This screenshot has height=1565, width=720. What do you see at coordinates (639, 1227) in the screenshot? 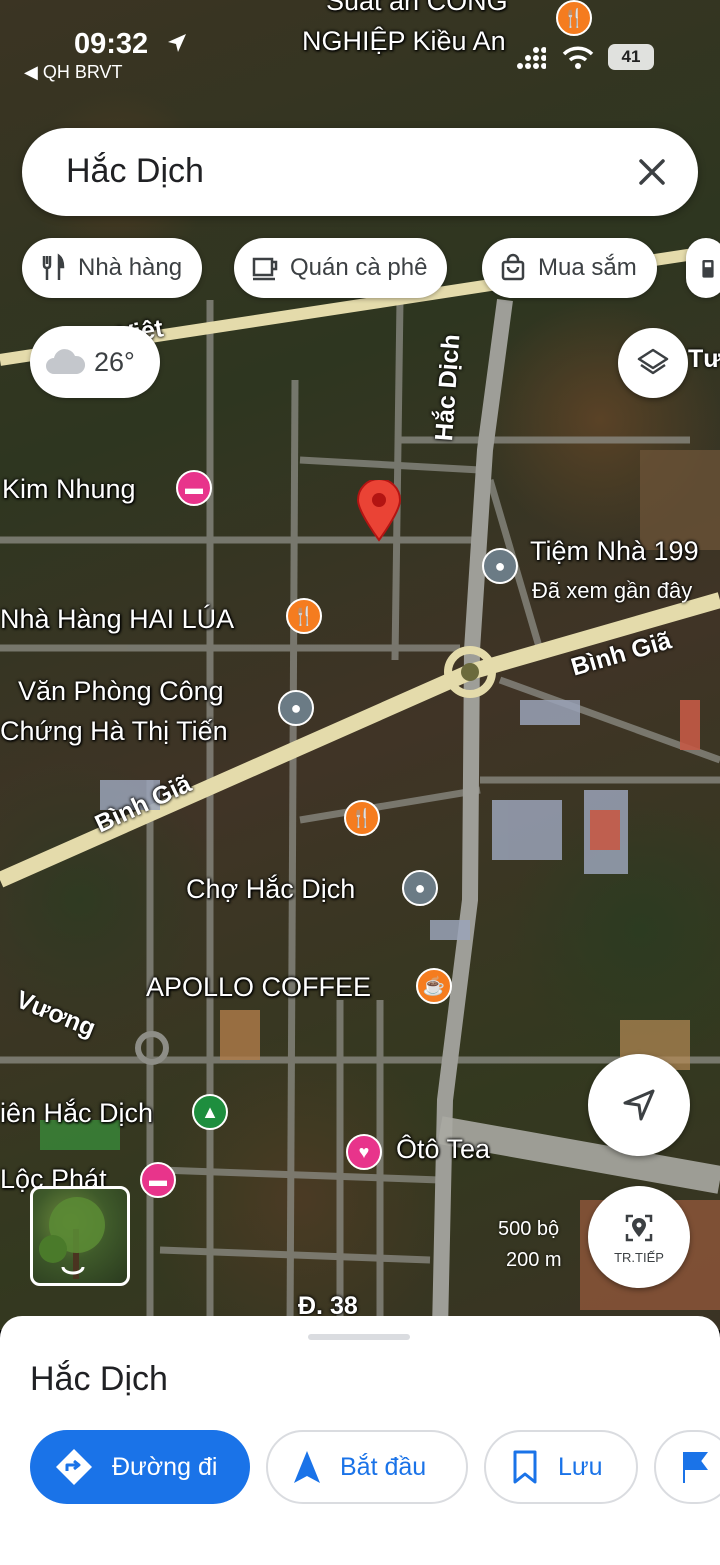
I see `explore-pin-icon` at bounding box center [639, 1227].